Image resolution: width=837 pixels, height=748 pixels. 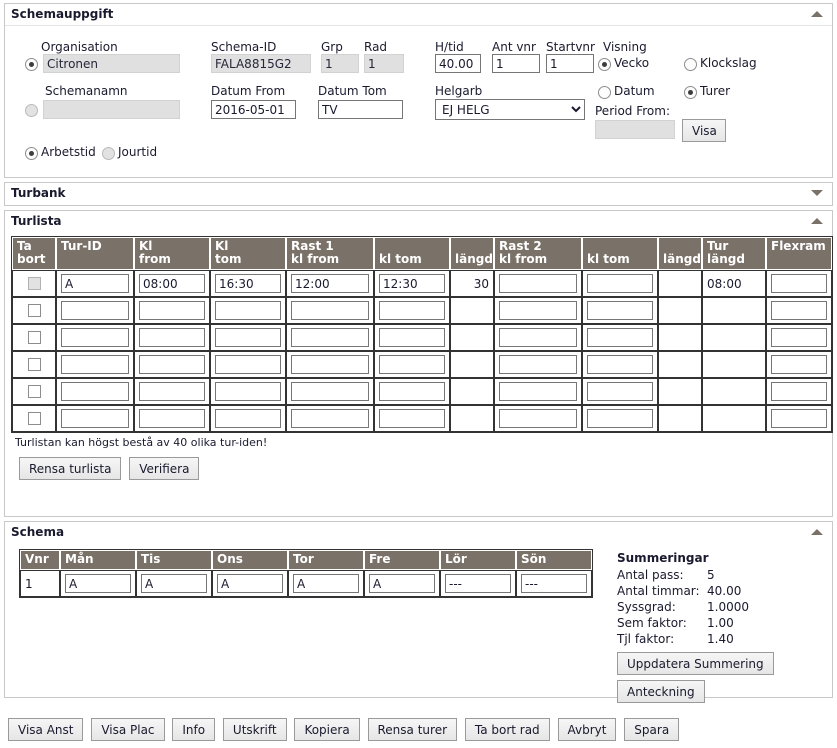 I want to click on datum-tom-input, so click(x=360, y=109).